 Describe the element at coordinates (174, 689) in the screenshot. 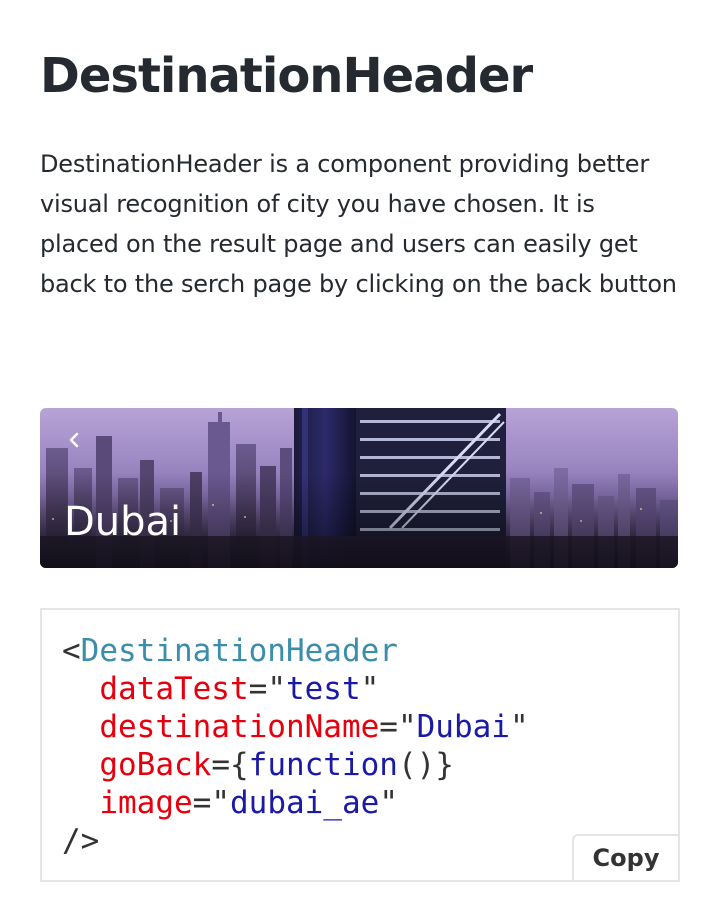

I see `code-prop-name: dataTest` at that location.